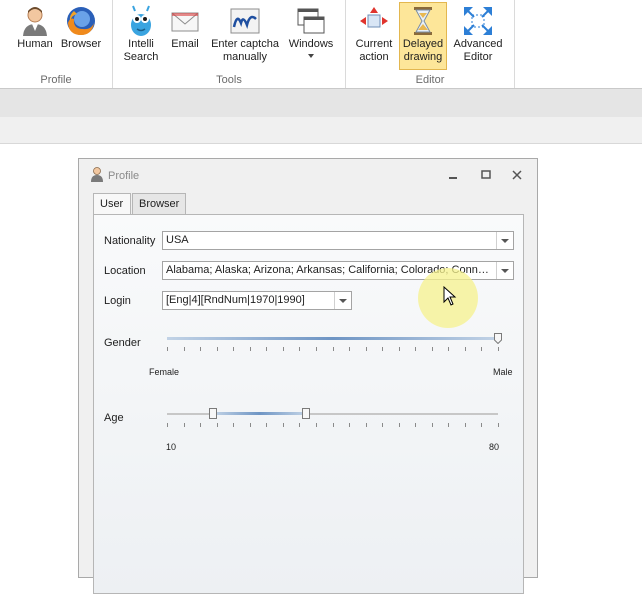 This screenshot has height=594, width=642. I want to click on nationality-combo: USA, so click(338, 240).